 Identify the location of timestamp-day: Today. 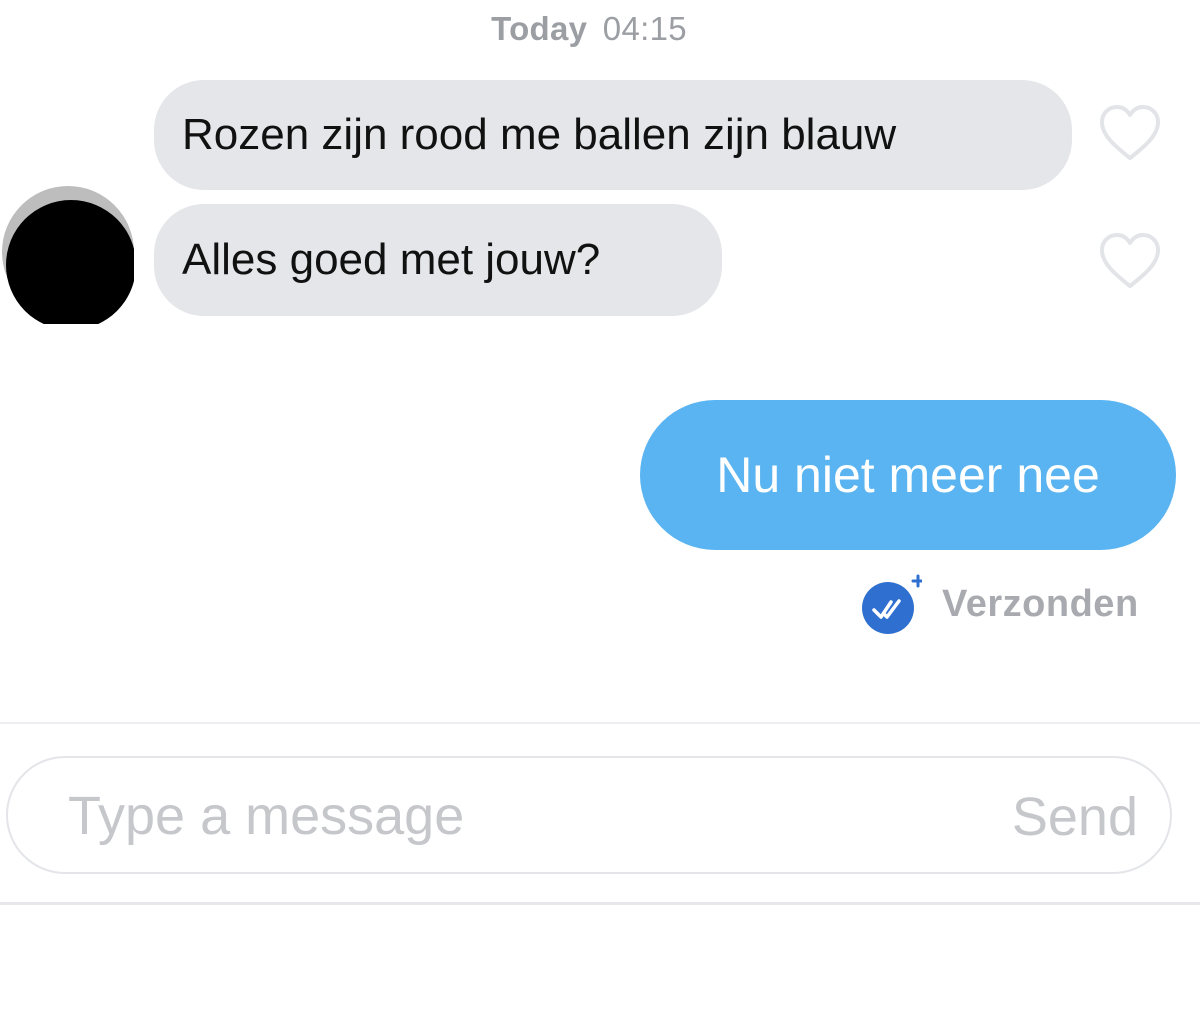
(539, 28).